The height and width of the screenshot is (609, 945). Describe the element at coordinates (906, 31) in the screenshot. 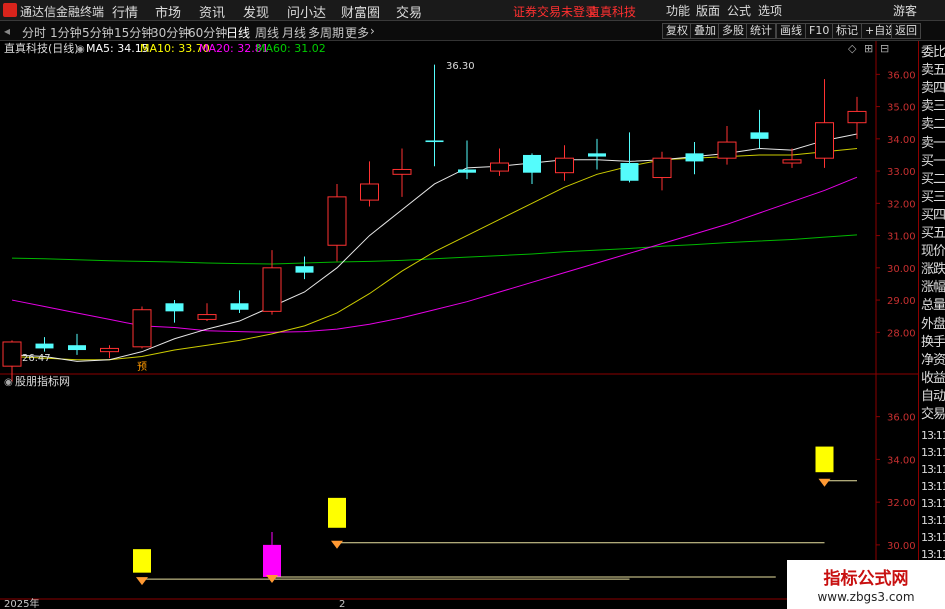

I see `back-button: 返回` at that location.